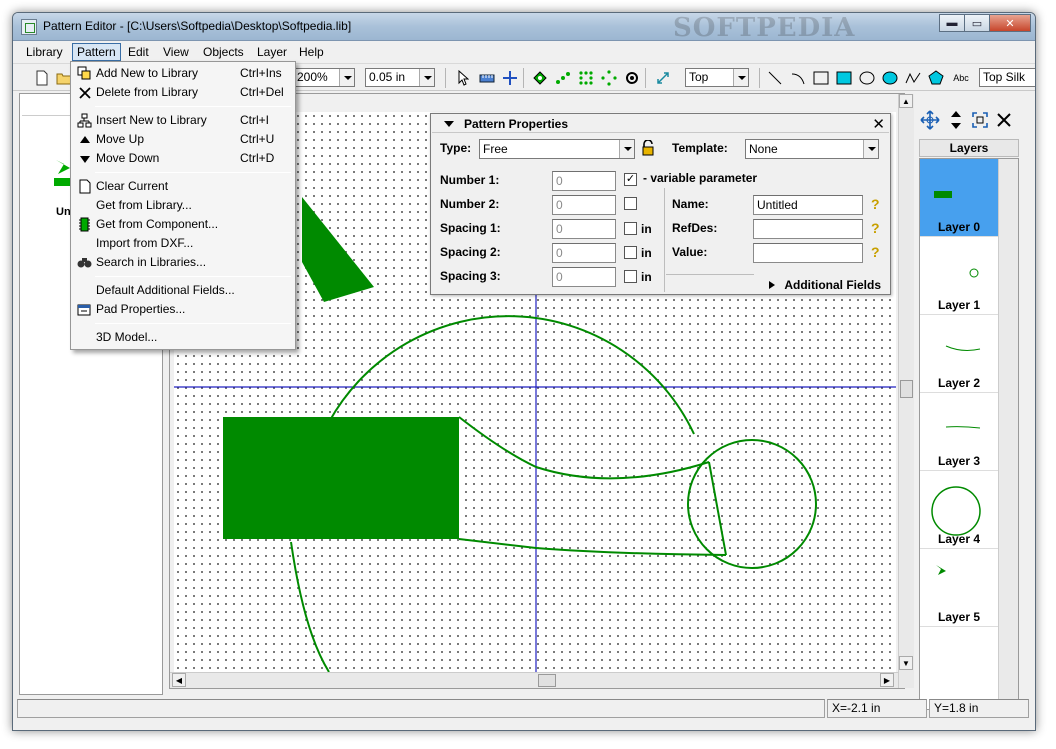  What do you see at coordinates (557, 149) in the screenshot?
I see `type-select: Free` at bounding box center [557, 149].